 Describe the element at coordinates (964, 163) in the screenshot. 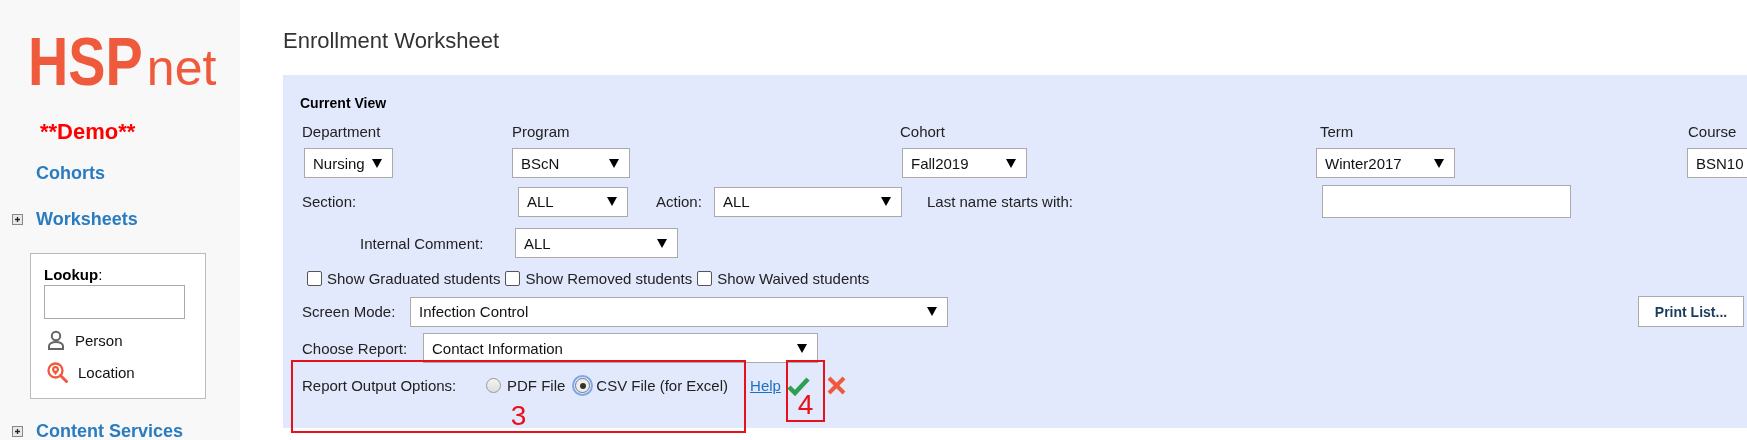

I see `dropdown: Fall2019` at that location.